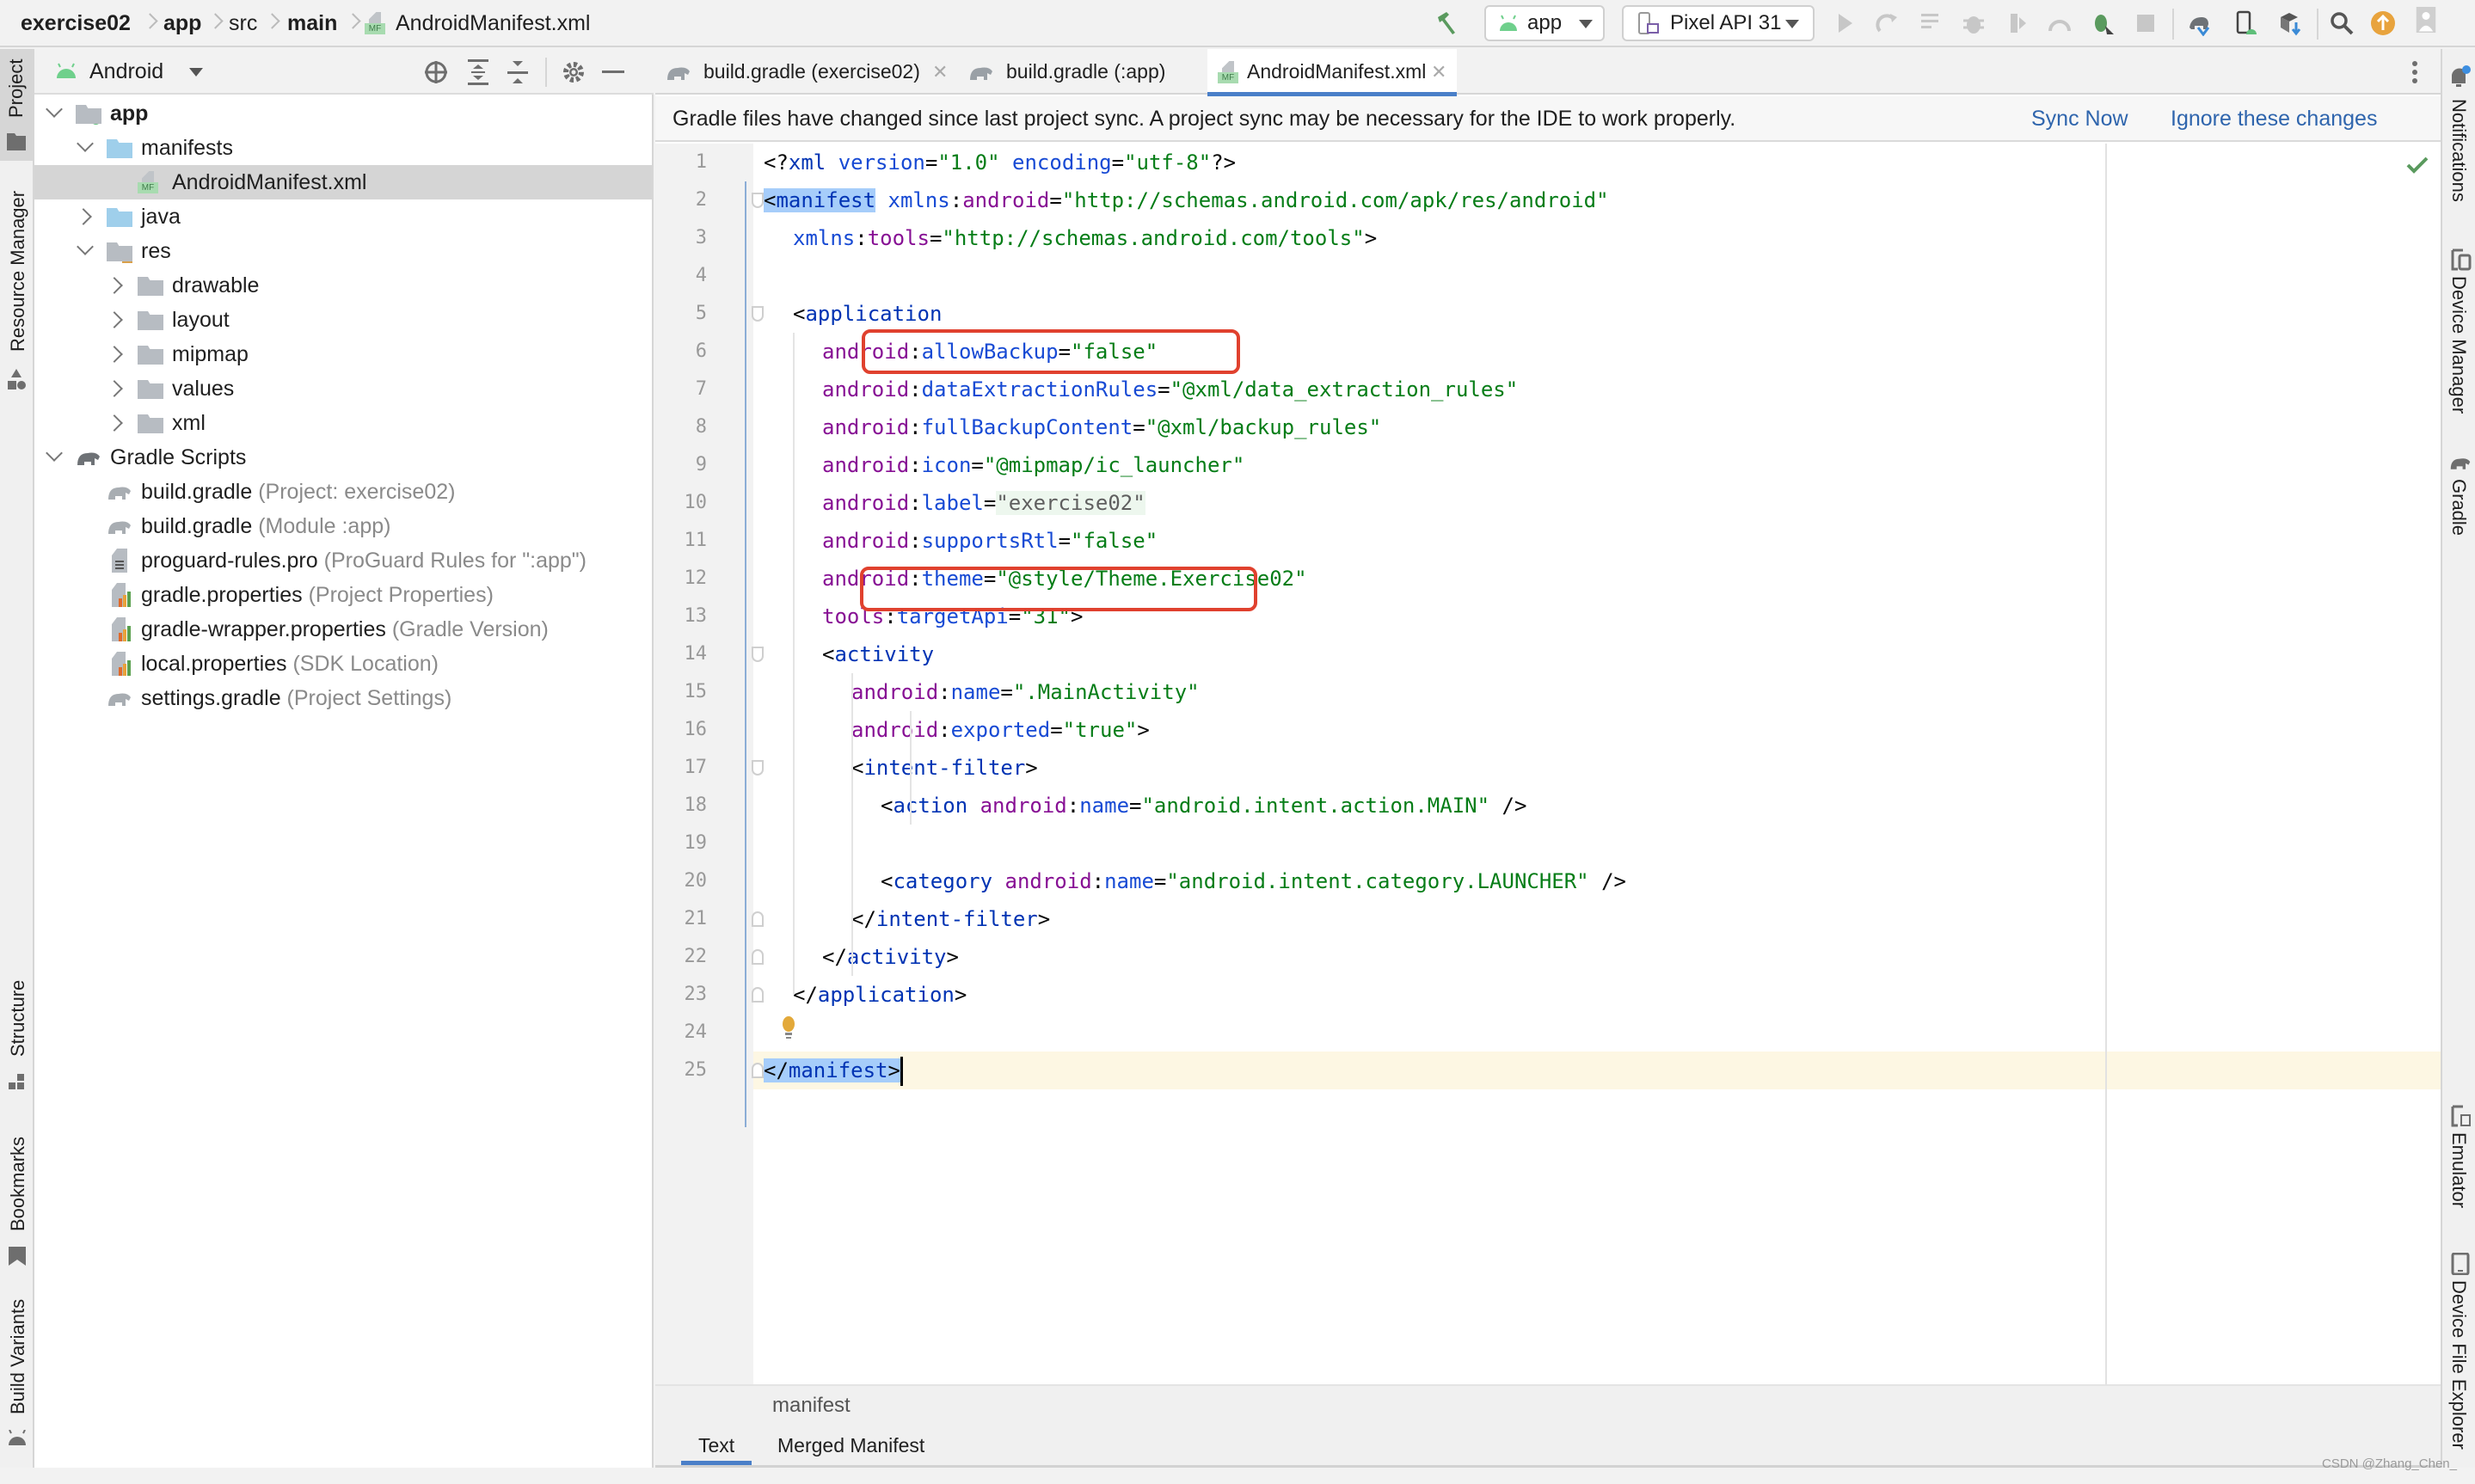 This screenshot has height=1484, width=2475. Describe the element at coordinates (833, 1070) in the screenshot. I see `code-line: </manifest>` at that location.